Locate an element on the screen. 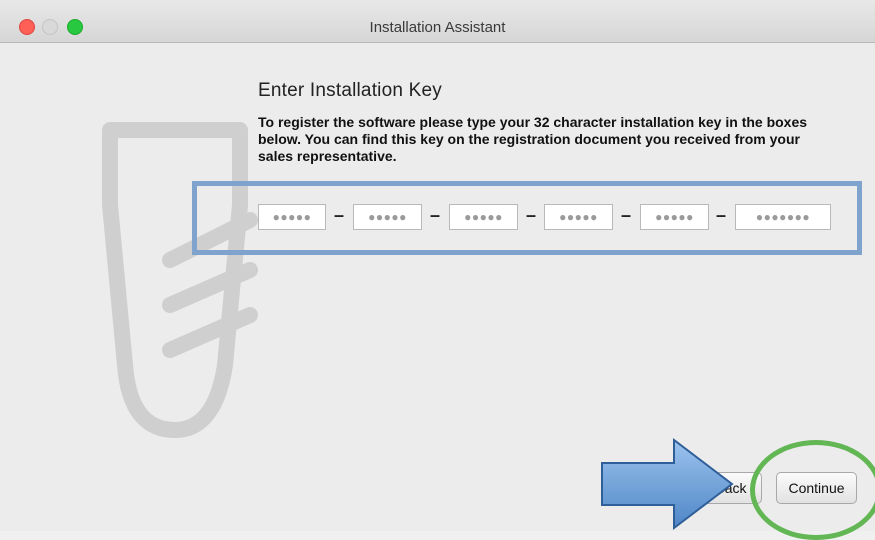 This screenshot has height=540, width=875. circle-annotation is located at coordinates (812, 490).